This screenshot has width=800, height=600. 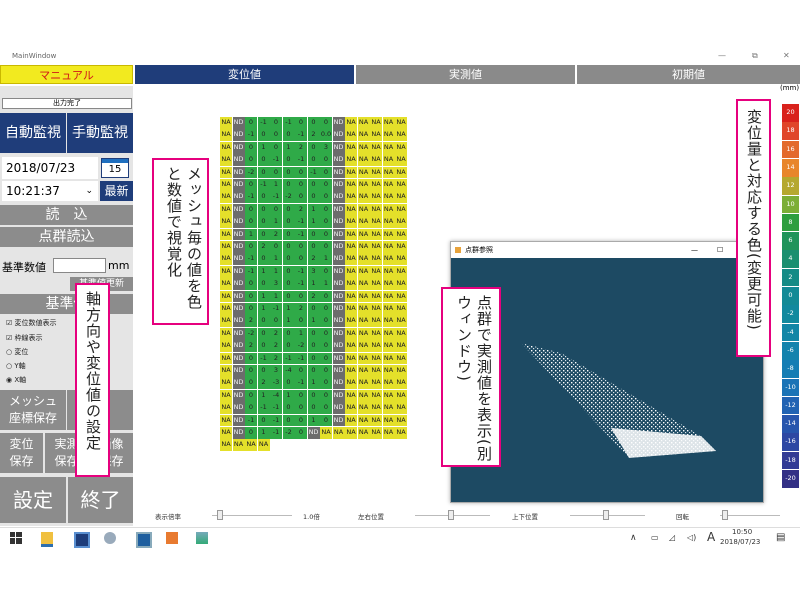 I want to click on grid-cell: -1, so click(x=251, y=420).